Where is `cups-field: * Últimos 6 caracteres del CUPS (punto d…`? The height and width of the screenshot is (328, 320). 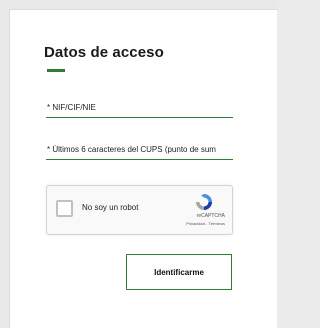
cups-field: * Últimos 6 caracteres del CUPS (punto d… is located at coordinates (139, 152).